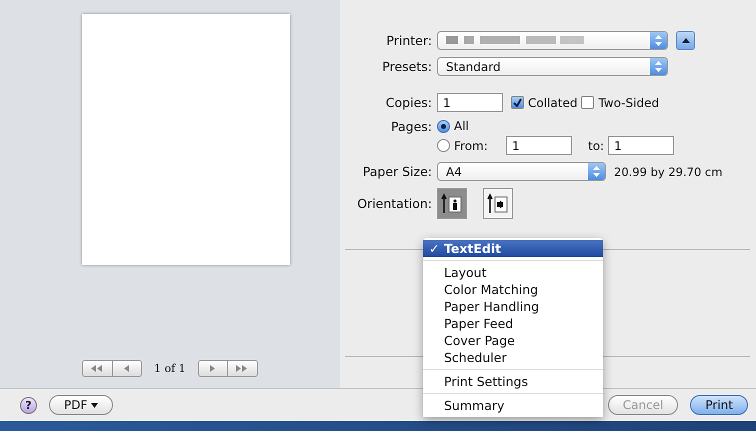 This screenshot has height=431, width=756. What do you see at coordinates (513, 306) in the screenshot?
I see `menu-item: Paper Handling` at bounding box center [513, 306].